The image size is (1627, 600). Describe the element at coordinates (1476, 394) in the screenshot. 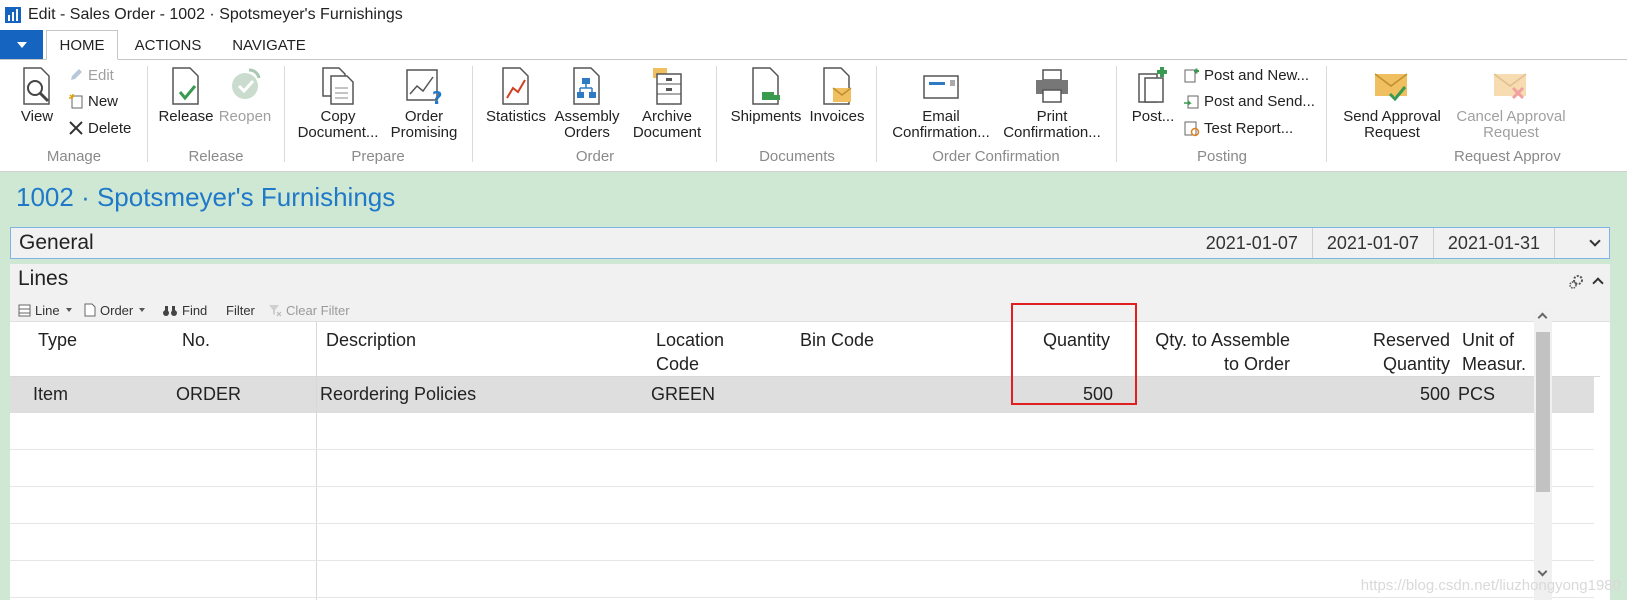

I see `cell-unit-of-measure: PCS` at that location.